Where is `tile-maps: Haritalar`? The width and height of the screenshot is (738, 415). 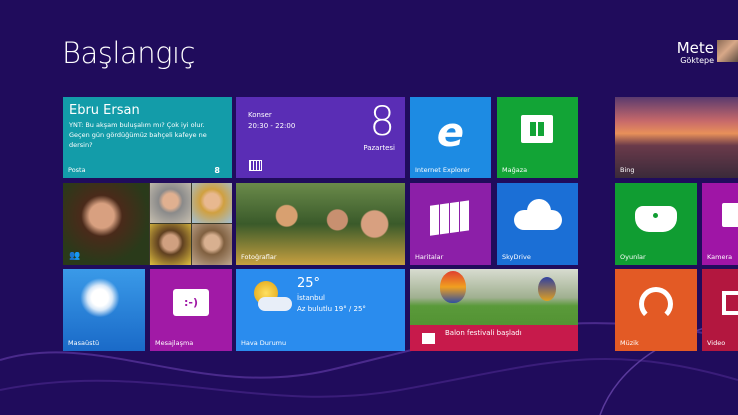 tile-maps: Haritalar is located at coordinates (450, 224).